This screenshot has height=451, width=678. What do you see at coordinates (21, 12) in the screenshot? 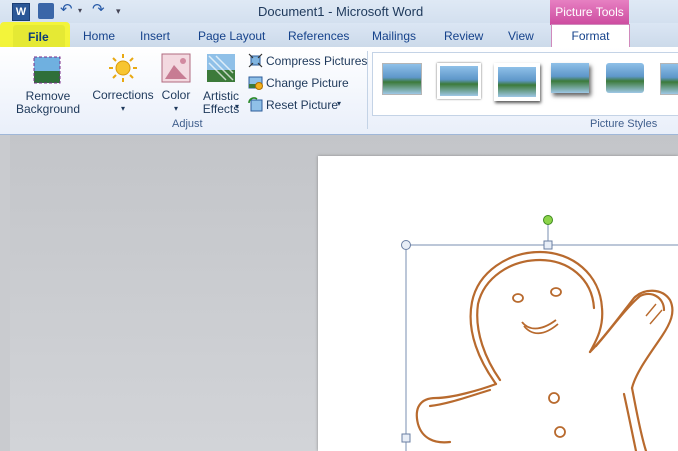
I see `word-icon: W` at bounding box center [21, 12].